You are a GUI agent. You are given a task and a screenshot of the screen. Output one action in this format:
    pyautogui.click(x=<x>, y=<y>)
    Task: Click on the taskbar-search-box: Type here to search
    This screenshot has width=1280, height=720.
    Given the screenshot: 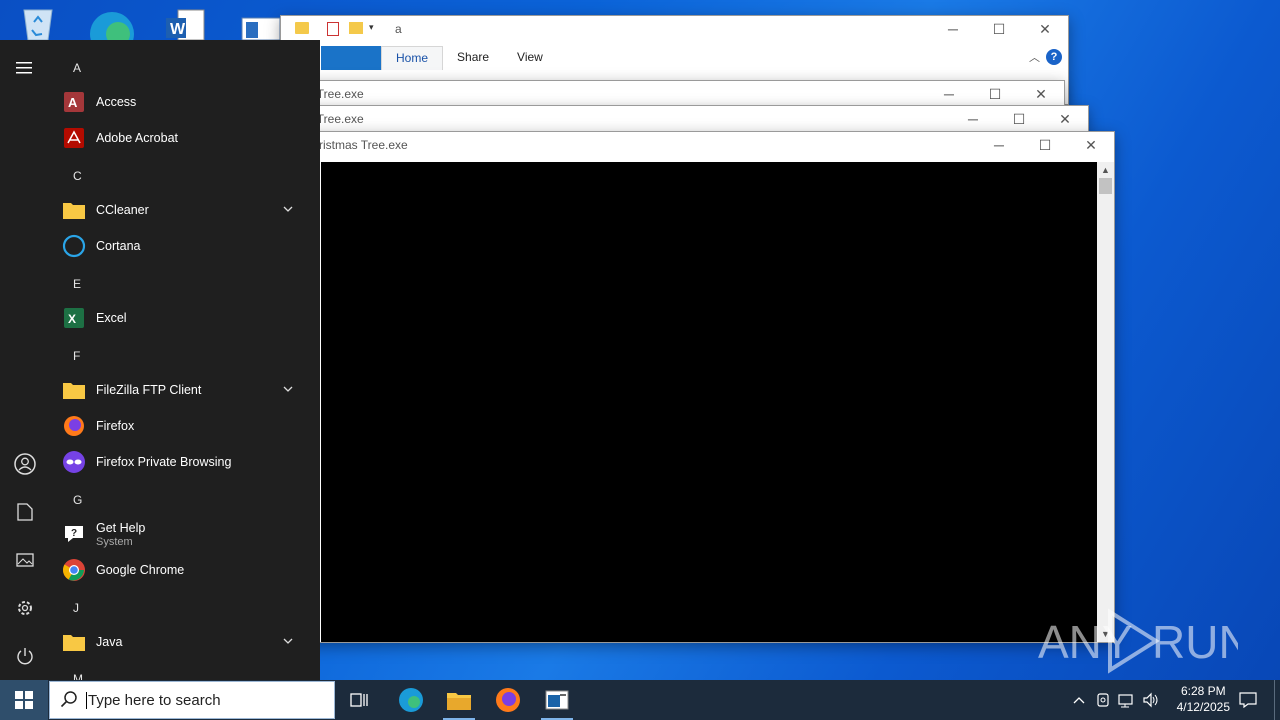 What is the action you would take?
    pyautogui.click(x=192, y=700)
    